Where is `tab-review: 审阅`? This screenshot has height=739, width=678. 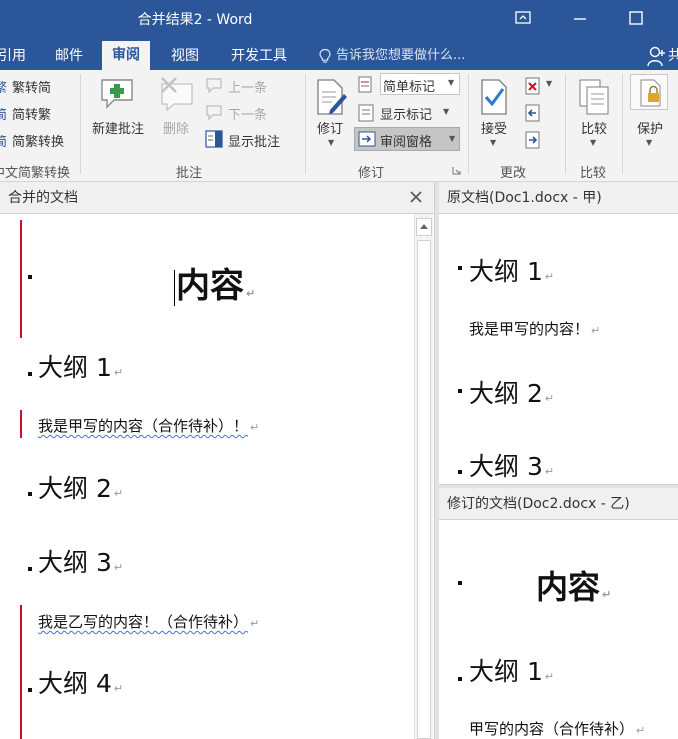 tab-review: 审阅 is located at coordinates (126, 55).